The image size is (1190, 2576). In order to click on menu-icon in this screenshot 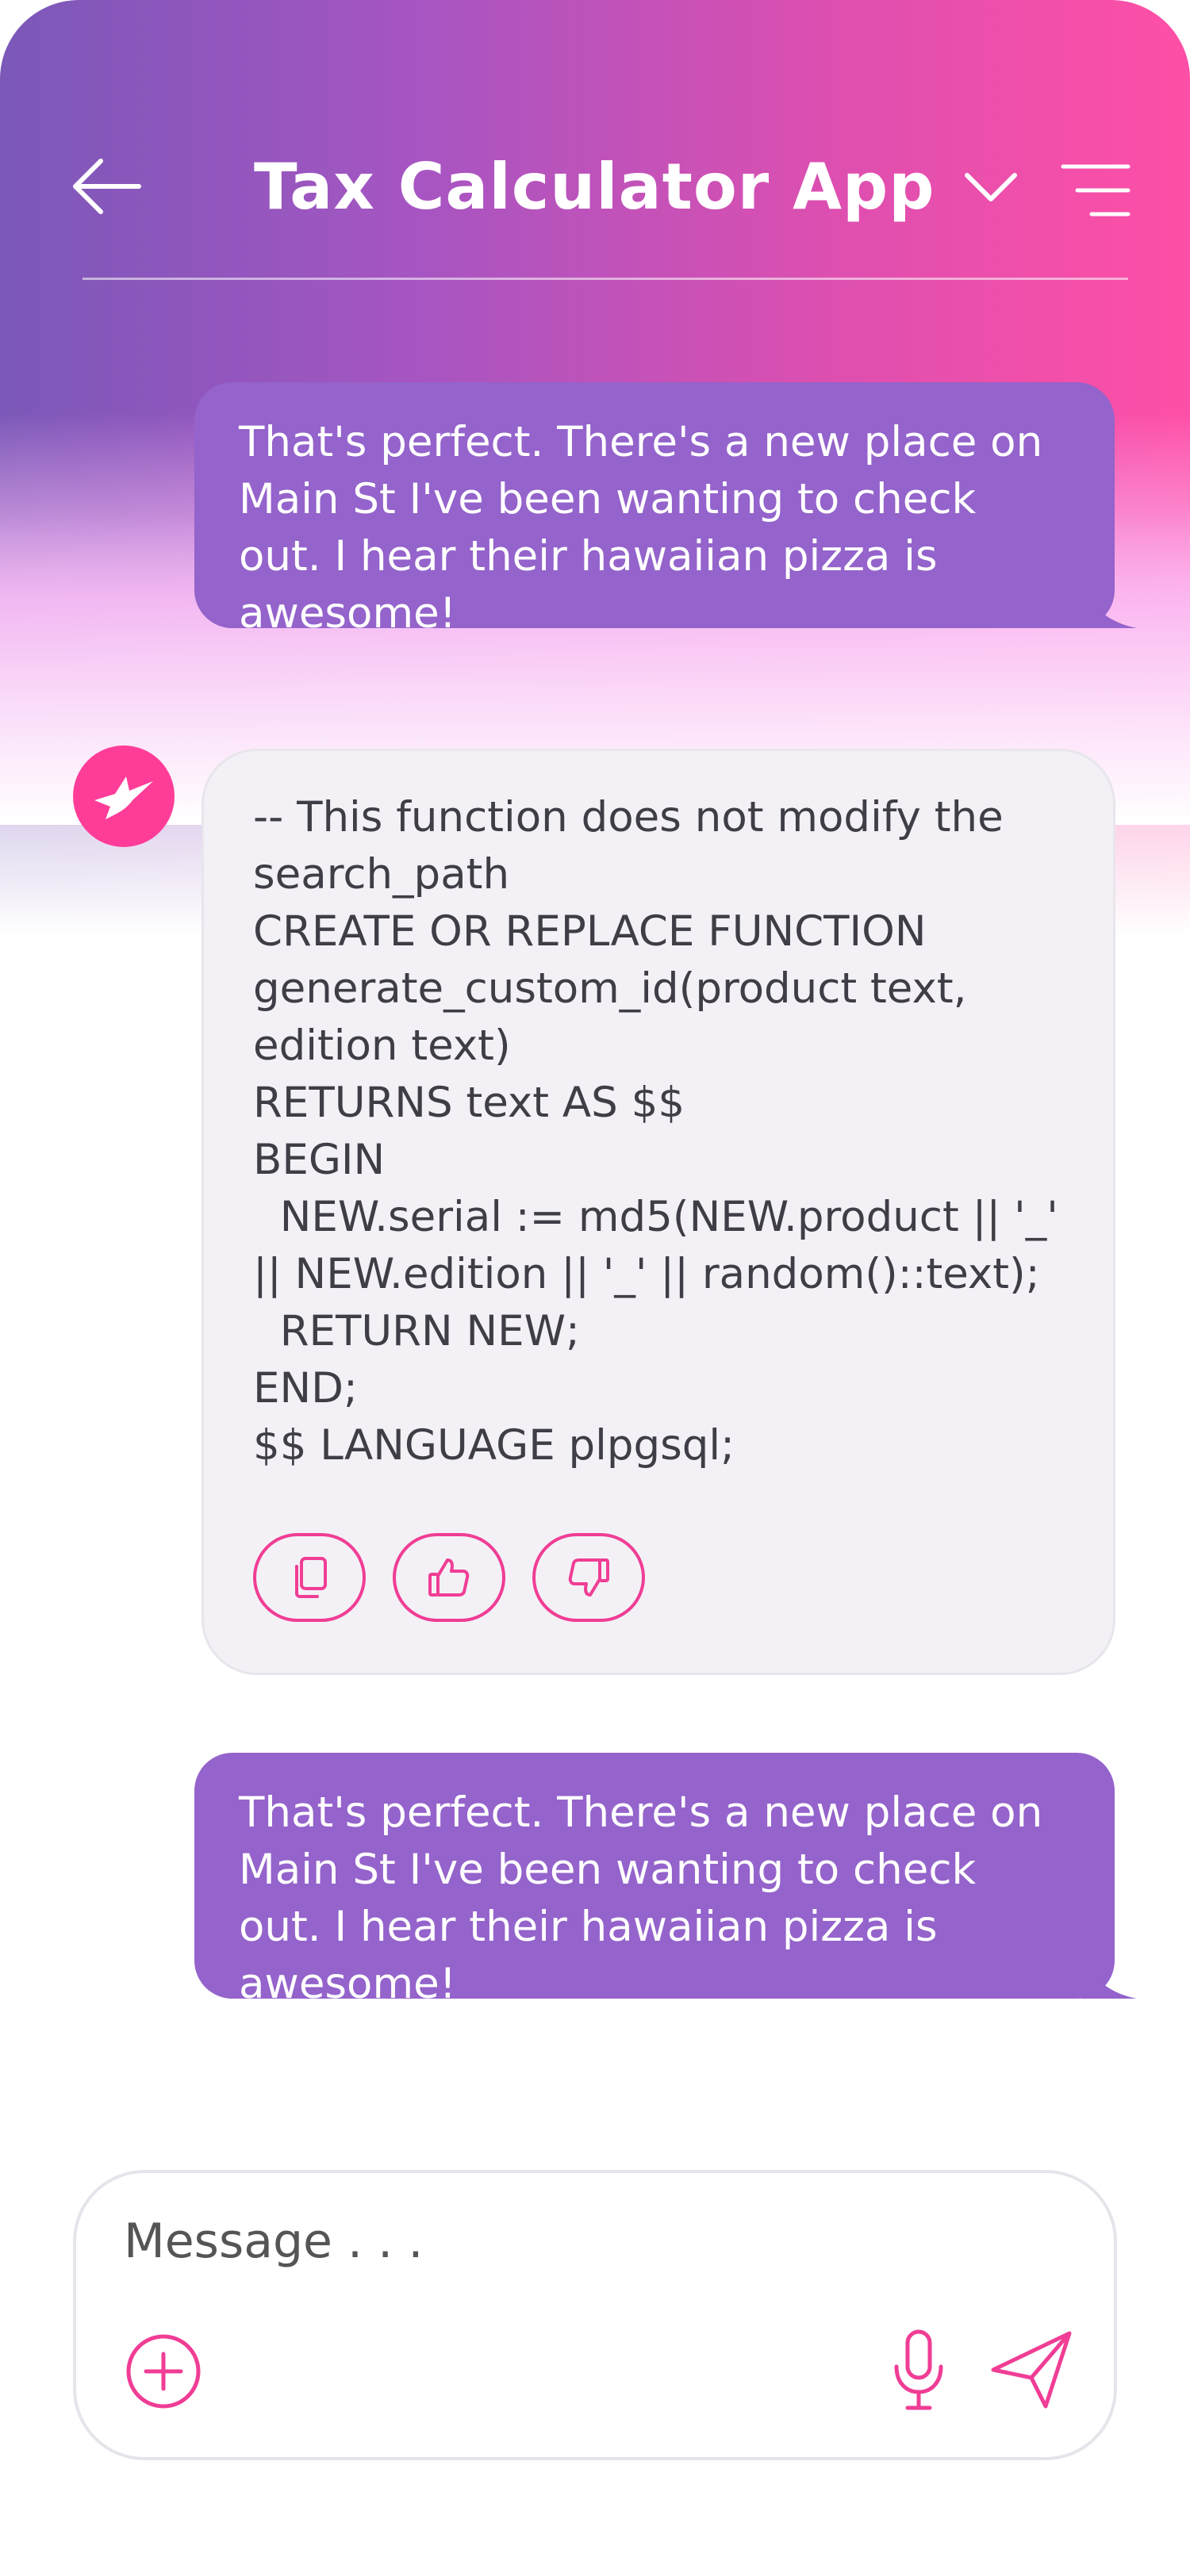, I will do `click(1095, 191)`.